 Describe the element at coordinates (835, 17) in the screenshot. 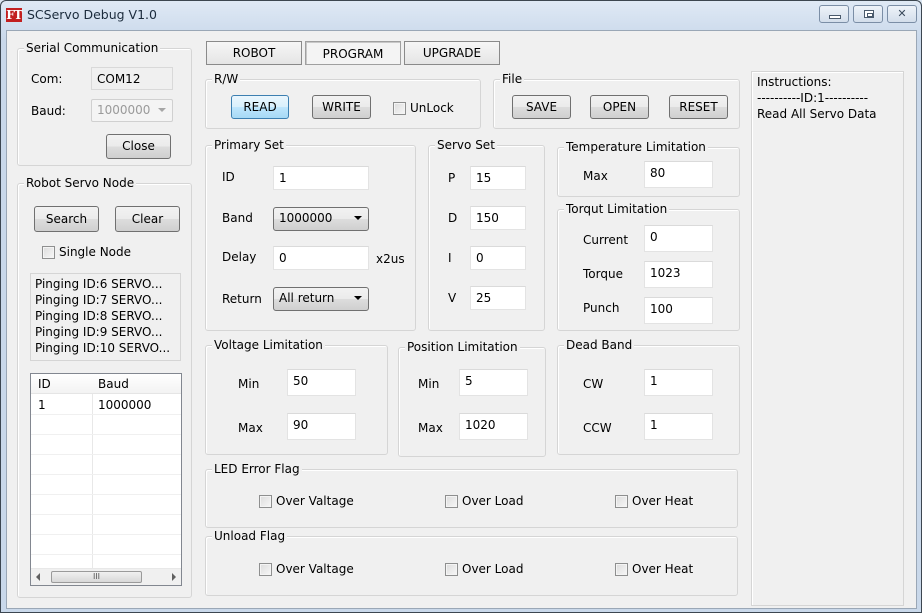

I see `minimize-icon` at that location.